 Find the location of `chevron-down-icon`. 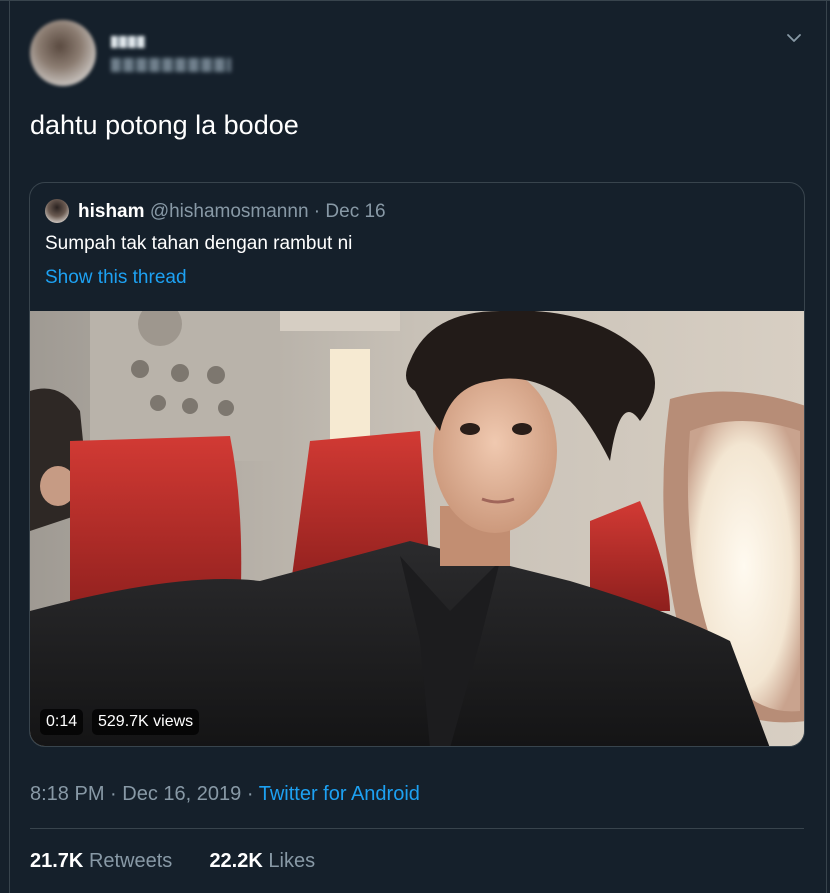

chevron-down-icon is located at coordinates (794, 38).